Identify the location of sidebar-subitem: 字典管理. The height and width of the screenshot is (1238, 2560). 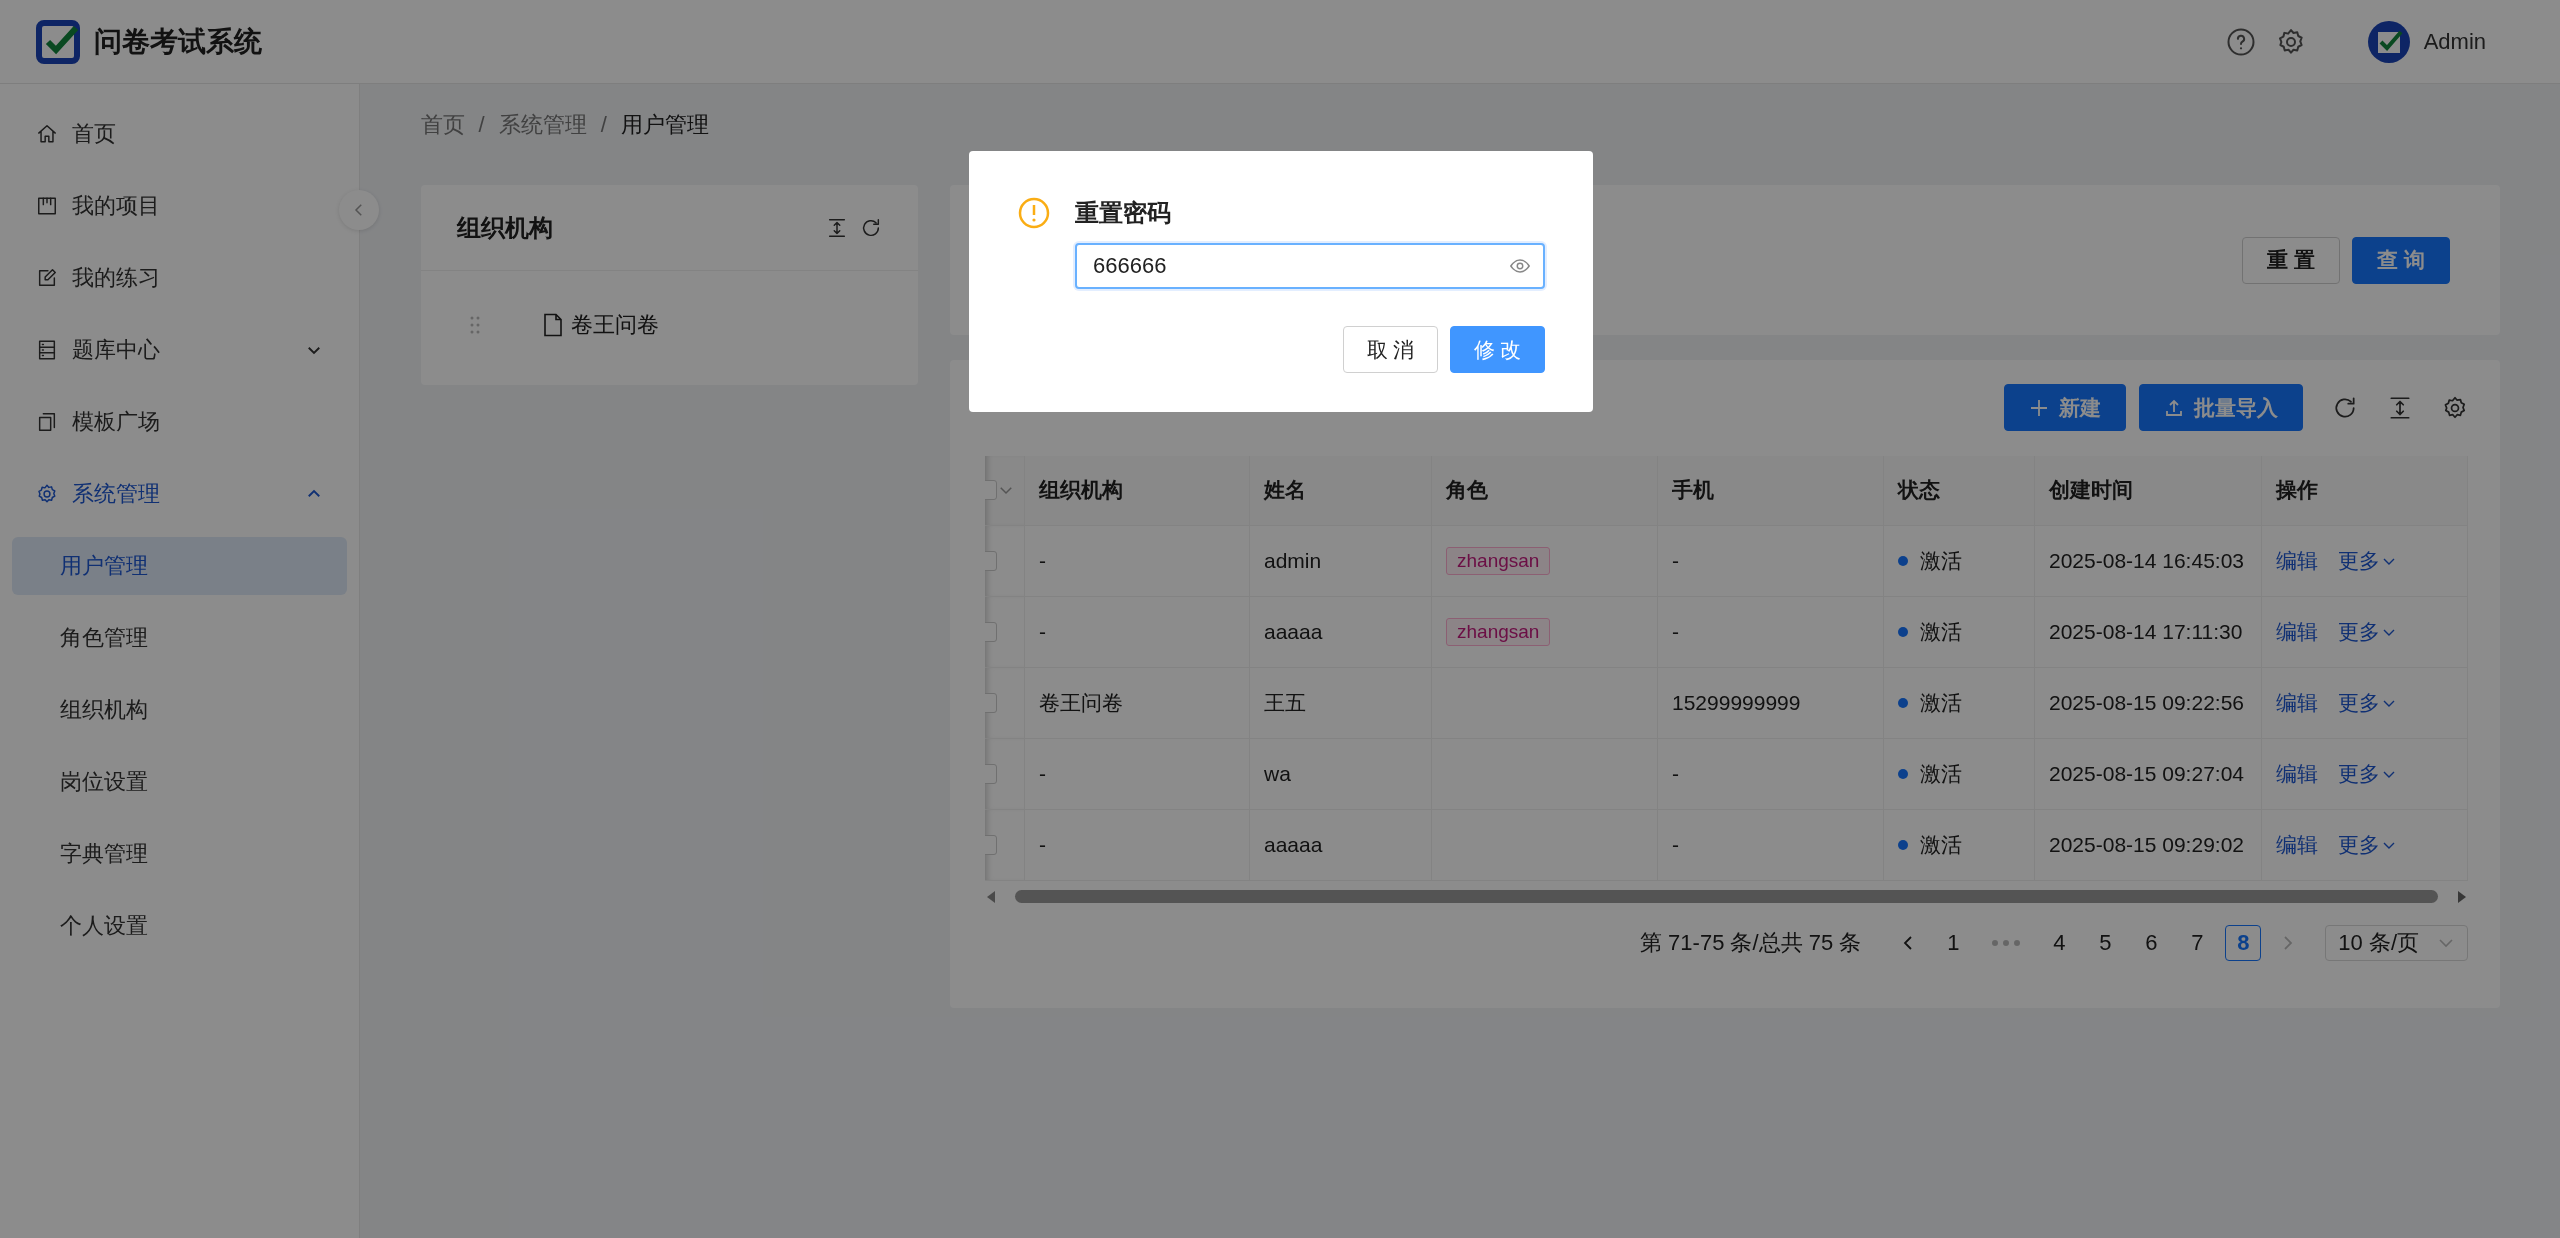
(179, 854).